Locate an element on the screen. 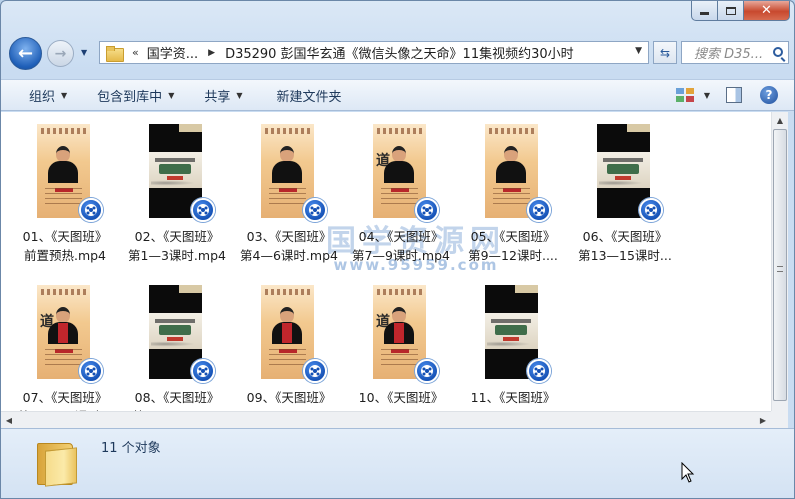 Image resolution: width=795 pixels, height=499 pixels. mouse-cursor-icon is located at coordinates (688, 472).